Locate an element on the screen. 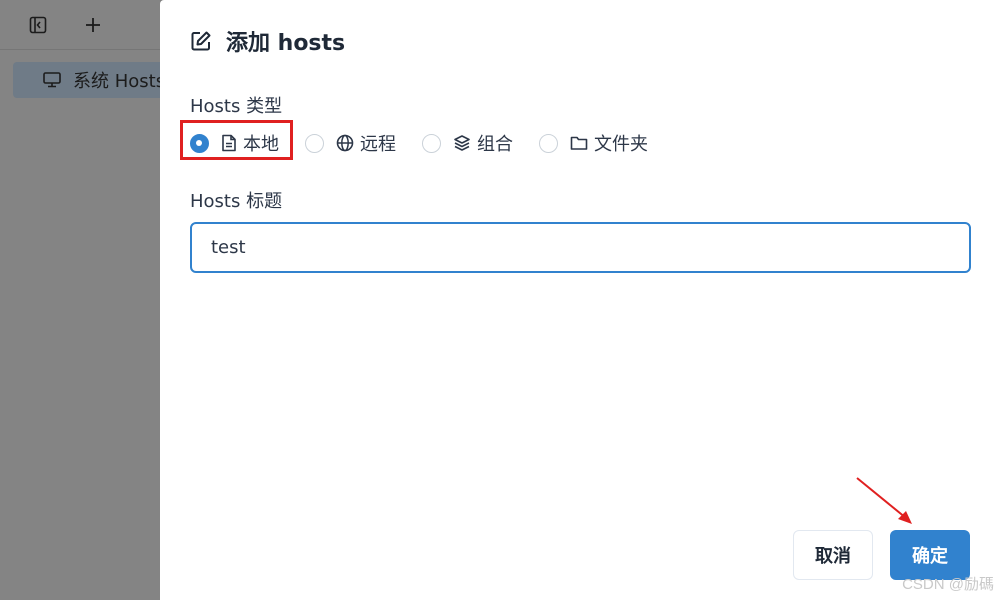 The image size is (1000, 600). radio-option-folder: 文件夹 is located at coordinates (593, 143).